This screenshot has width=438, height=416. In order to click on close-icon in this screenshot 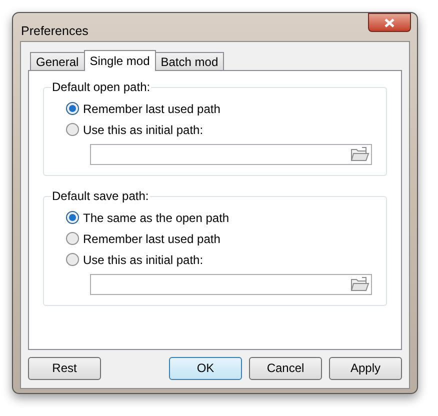, I will do `click(389, 23)`.